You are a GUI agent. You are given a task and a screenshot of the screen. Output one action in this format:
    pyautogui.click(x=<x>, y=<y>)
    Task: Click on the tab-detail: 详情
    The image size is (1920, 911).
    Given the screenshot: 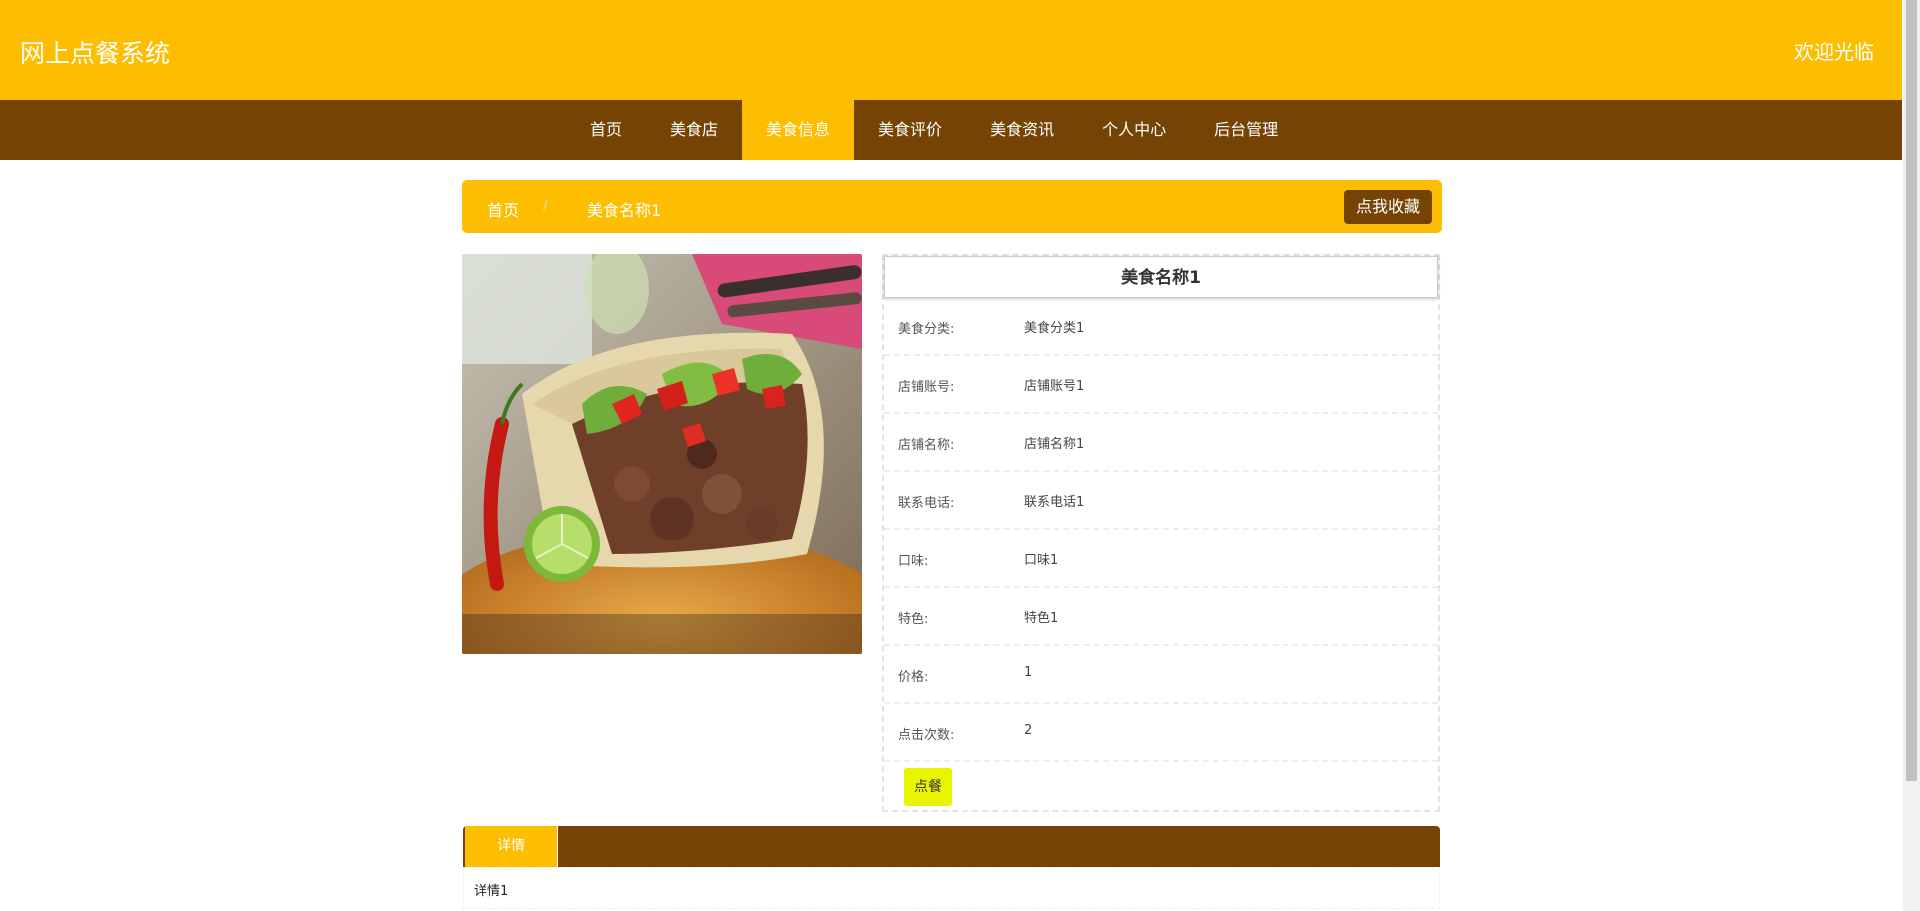 What is the action you would take?
    pyautogui.click(x=511, y=846)
    